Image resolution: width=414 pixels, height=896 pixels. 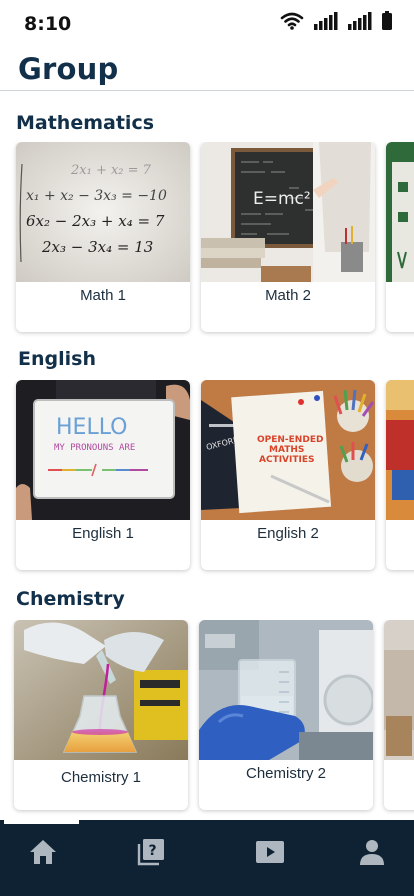 What do you see at coordinates (92, 427) in the screenshot?
I see `english-1-hello: HELLO` at bounding box center [92, 427].